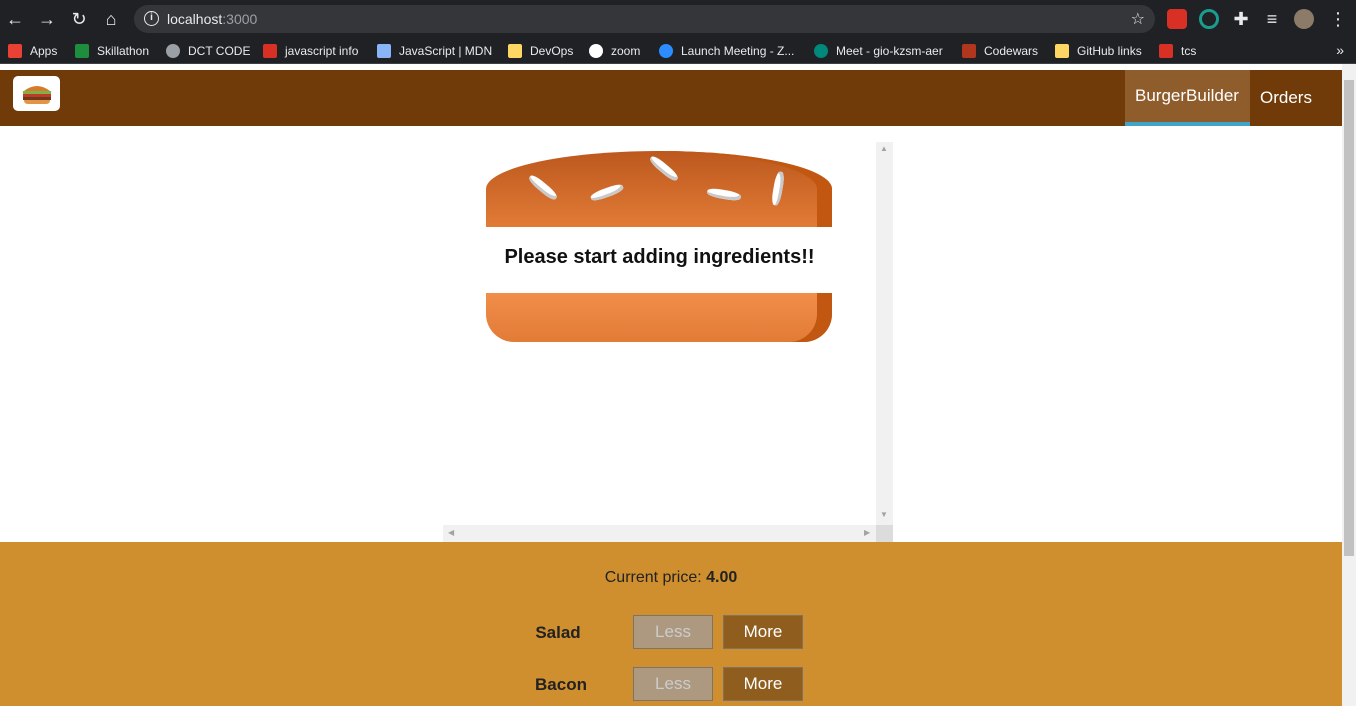 This screenshot has height=706, width=1356. I want to click on bookmark-label: DevOps, so click(552, 51).